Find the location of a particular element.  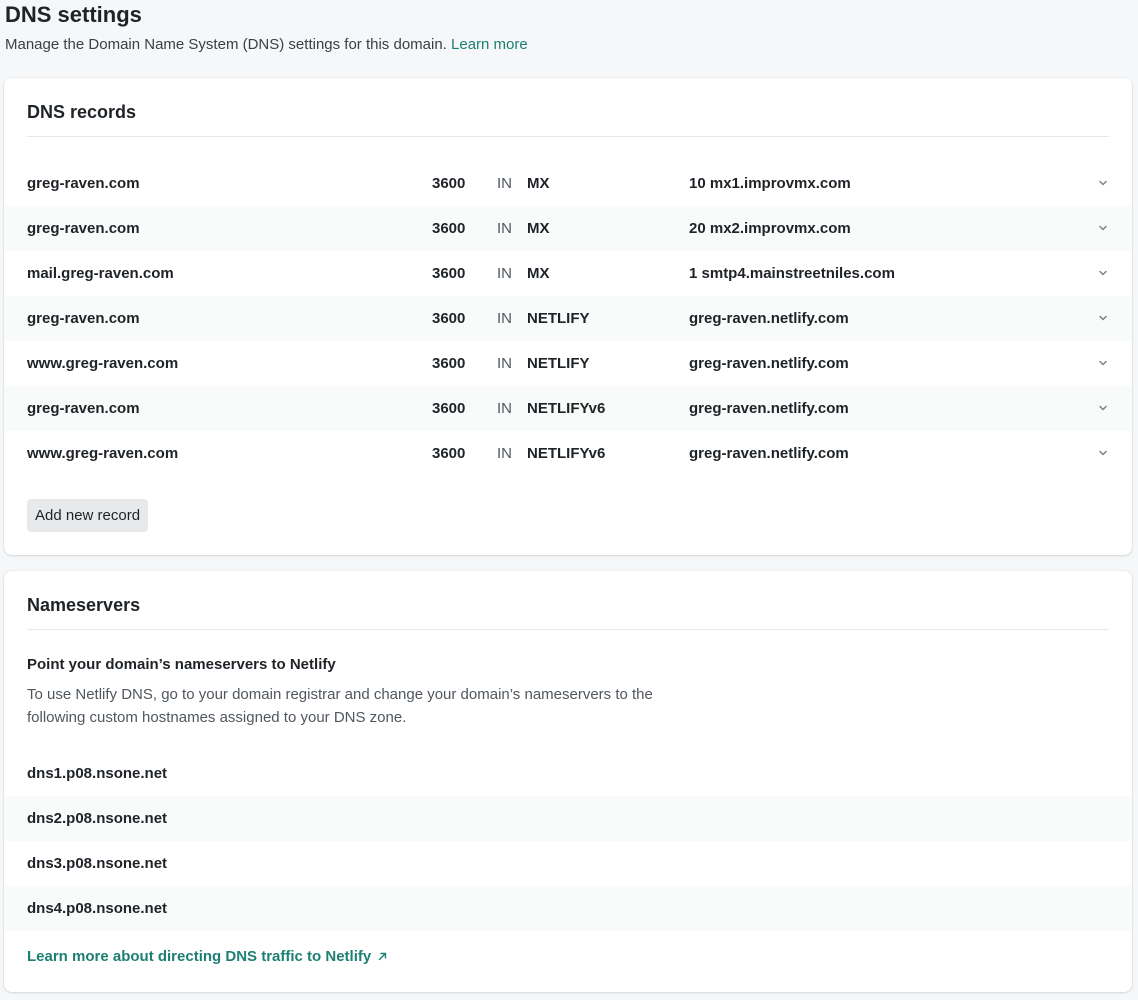

nameservers-title: Nameservers is located at coordinates (84, 605).